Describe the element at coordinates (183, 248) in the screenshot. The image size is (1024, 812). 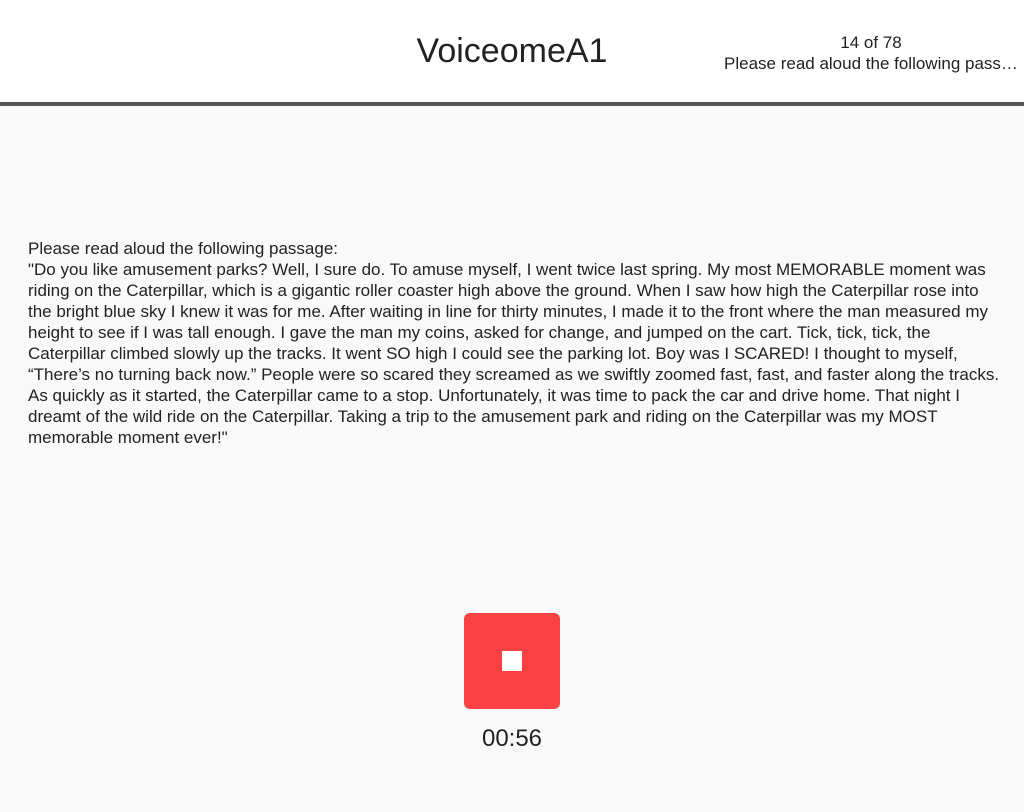
I see `passage-instruction: Please read aloud the following passage:` at that location.